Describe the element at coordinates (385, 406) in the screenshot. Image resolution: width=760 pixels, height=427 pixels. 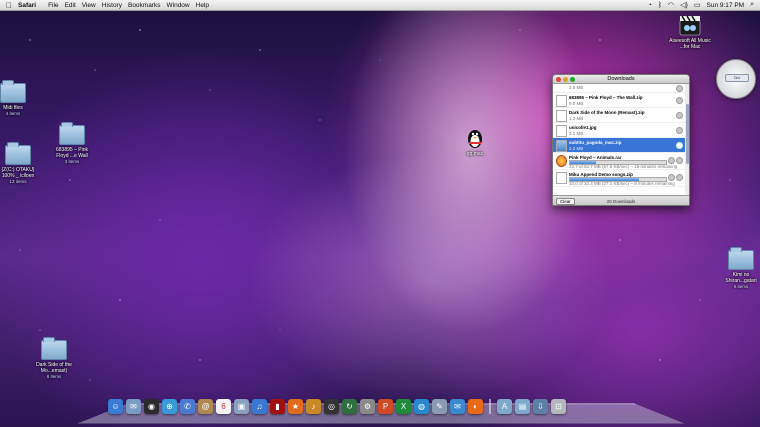
I see `texture-app-icon: P` at that location.